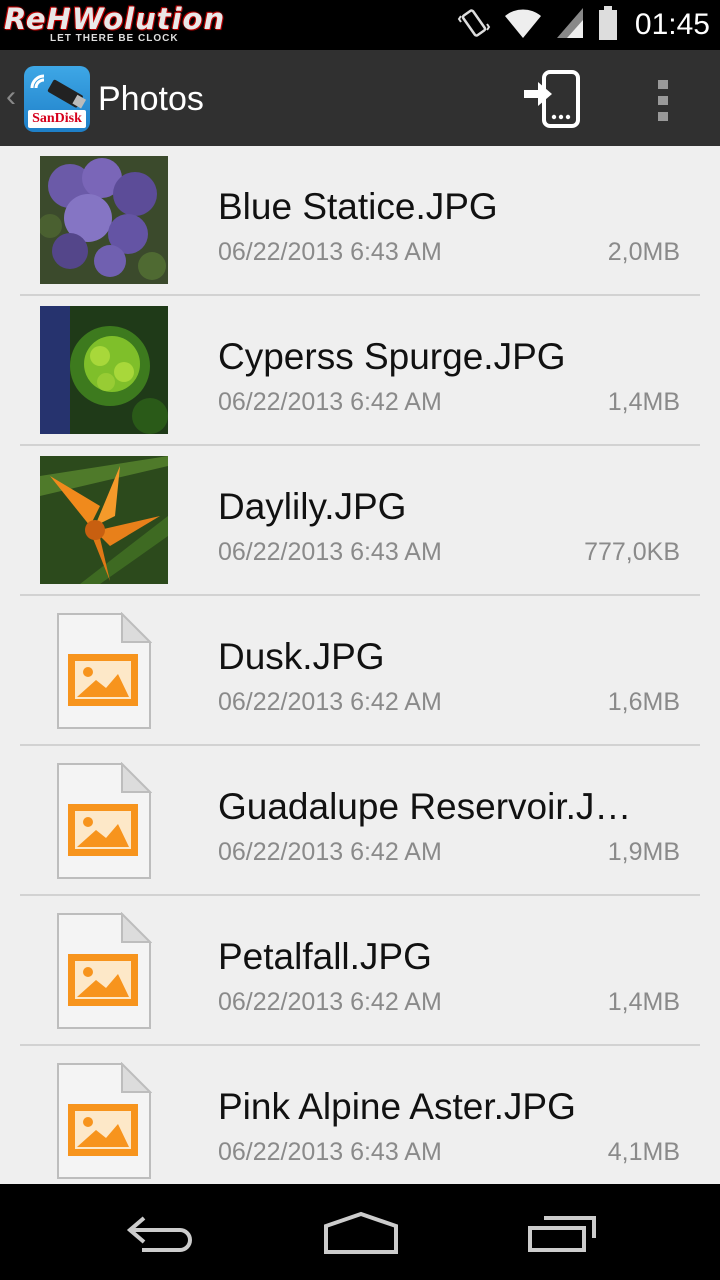 This screenshot has width=720, height=1280. Describe the element at coordinates (643, 252) in the screenshot. I see `file-size: 2,0MB` at that location.